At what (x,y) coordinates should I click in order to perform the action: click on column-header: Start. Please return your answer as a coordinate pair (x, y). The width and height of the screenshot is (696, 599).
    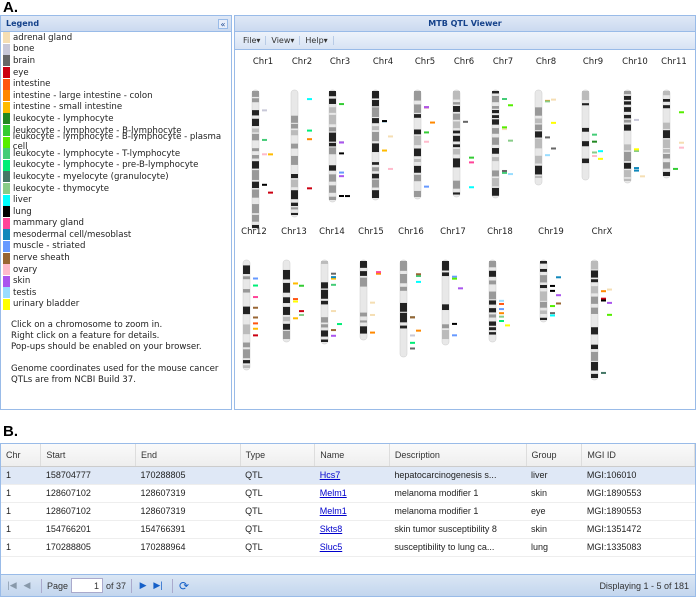
    Looking at the image, I should click on (88, 455).